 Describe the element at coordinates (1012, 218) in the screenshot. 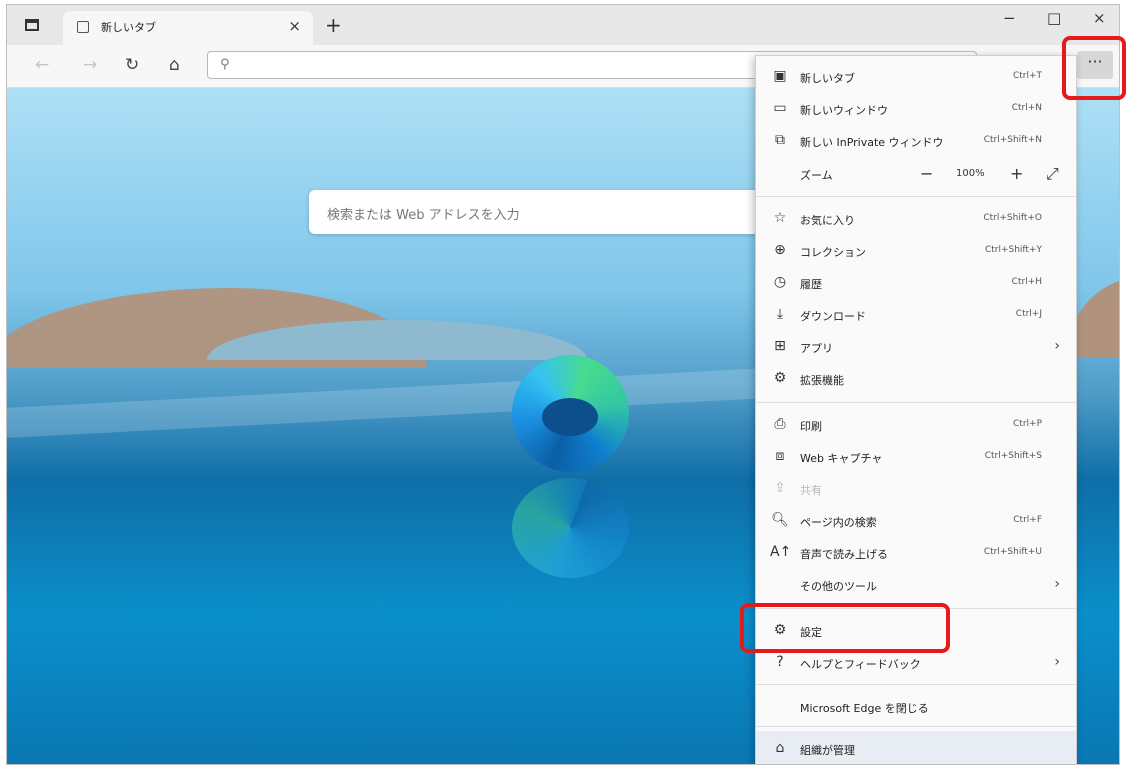

I see `menu-shortcut: Ctrl+Shift+O` at that location.